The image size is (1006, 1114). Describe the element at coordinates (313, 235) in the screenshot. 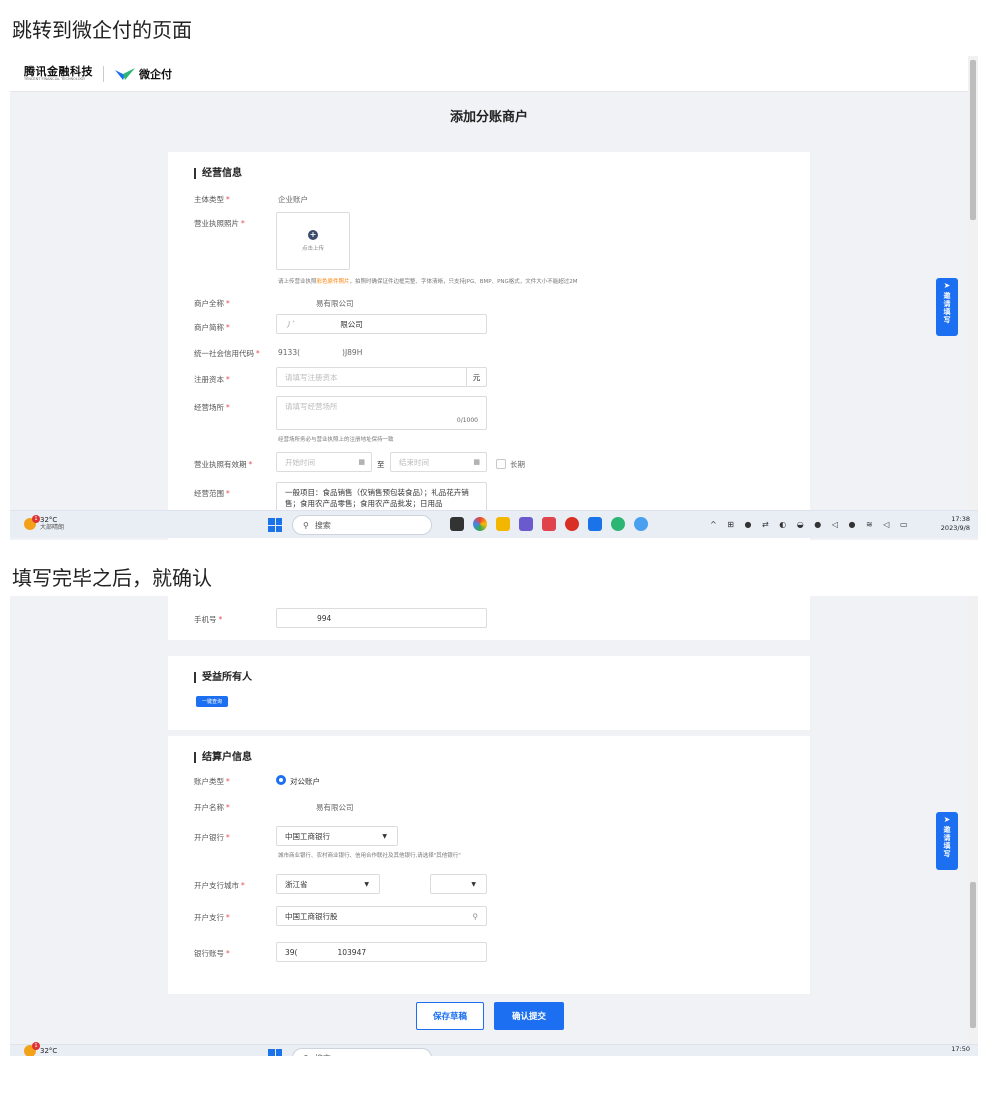

I see `plus-icon: +` at that location.